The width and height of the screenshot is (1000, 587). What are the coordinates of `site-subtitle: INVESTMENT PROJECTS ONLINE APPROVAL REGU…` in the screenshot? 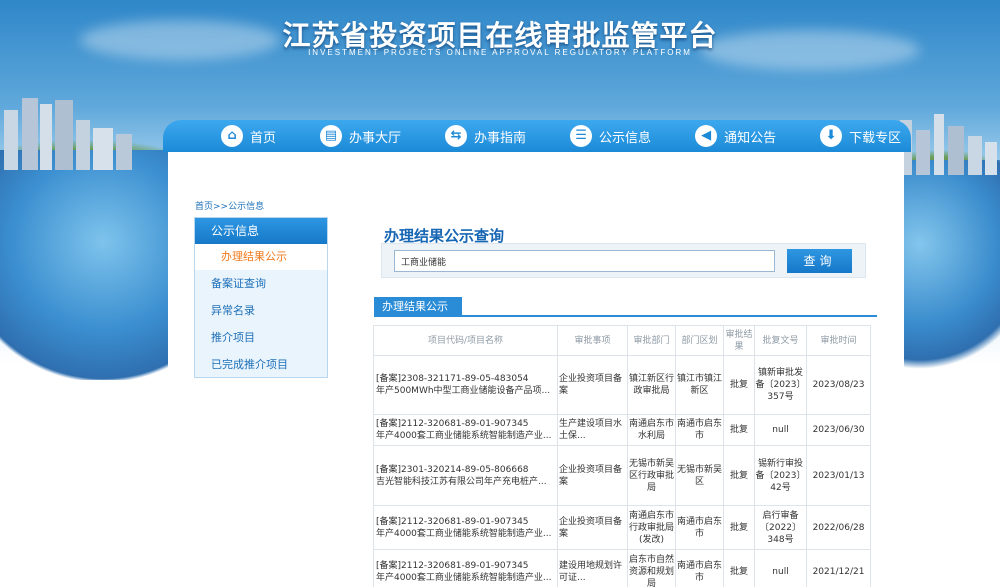 It's located at (500, 52).